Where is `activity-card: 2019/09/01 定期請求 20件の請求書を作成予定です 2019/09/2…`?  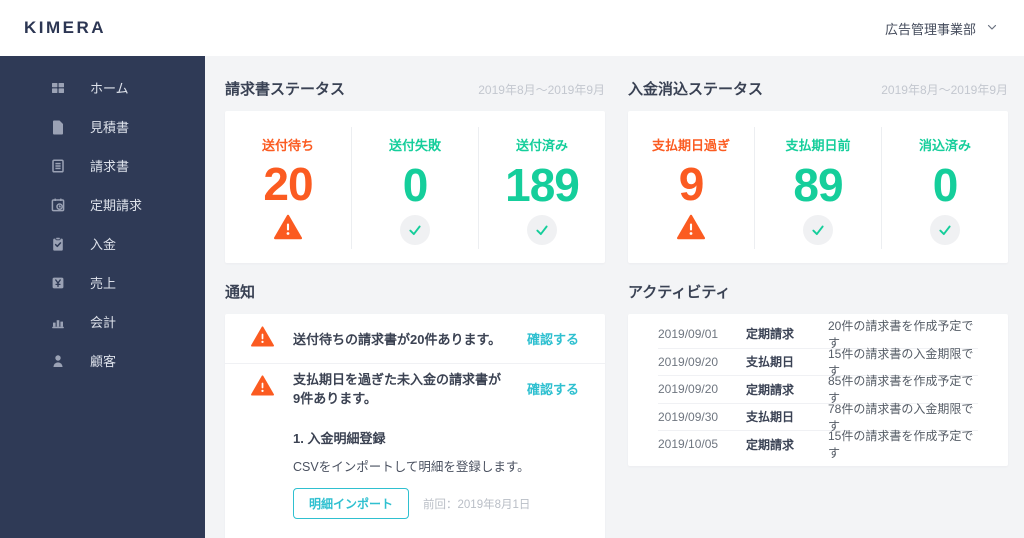 activity-card: 2019/09/01 定期請求 20件の請求書を作成予定です 2019/09/2… is located at coordinates (818, 390).